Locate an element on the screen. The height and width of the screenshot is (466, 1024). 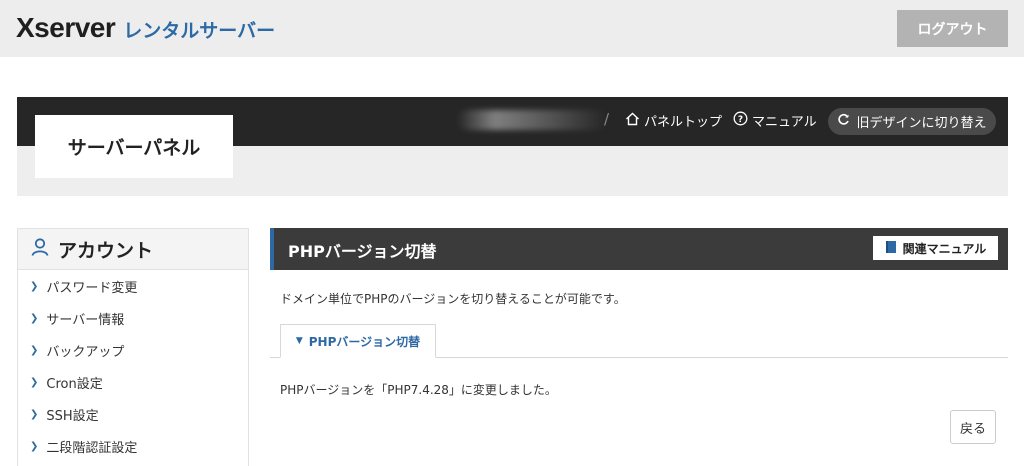
page-description: ドメイン単位でPHPのバージョンを切り替えることが可能です。 is located at coordinates (453, 299).